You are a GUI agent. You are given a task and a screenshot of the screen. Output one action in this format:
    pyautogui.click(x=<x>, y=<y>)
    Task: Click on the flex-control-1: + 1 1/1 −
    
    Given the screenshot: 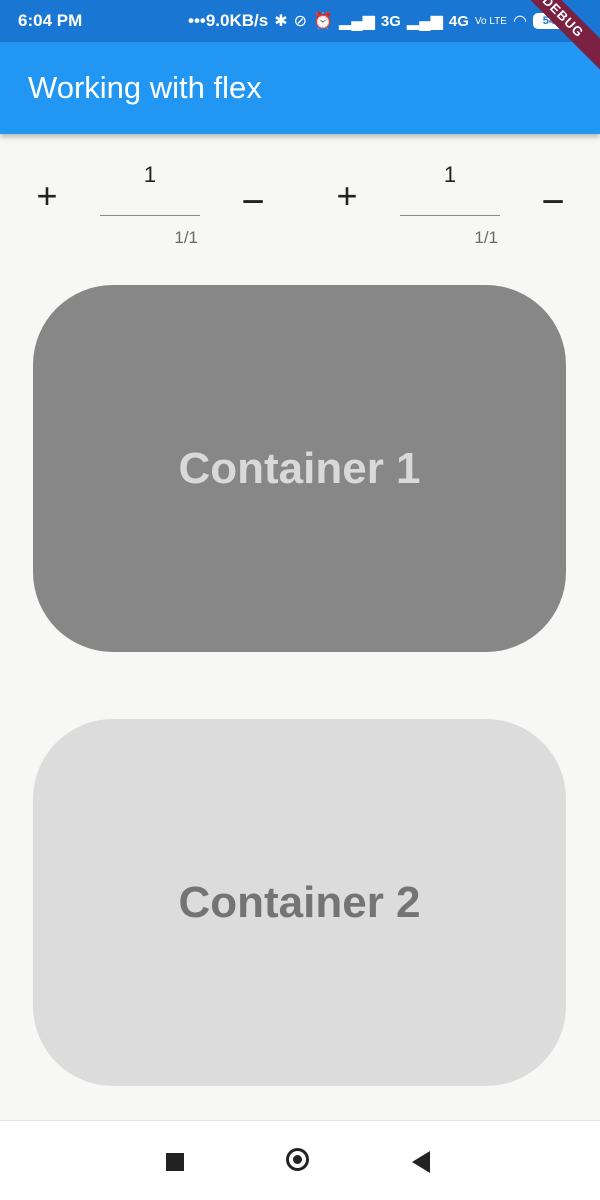 What is the action you would take?
    pyautogui.click(x=162, y=210)
    